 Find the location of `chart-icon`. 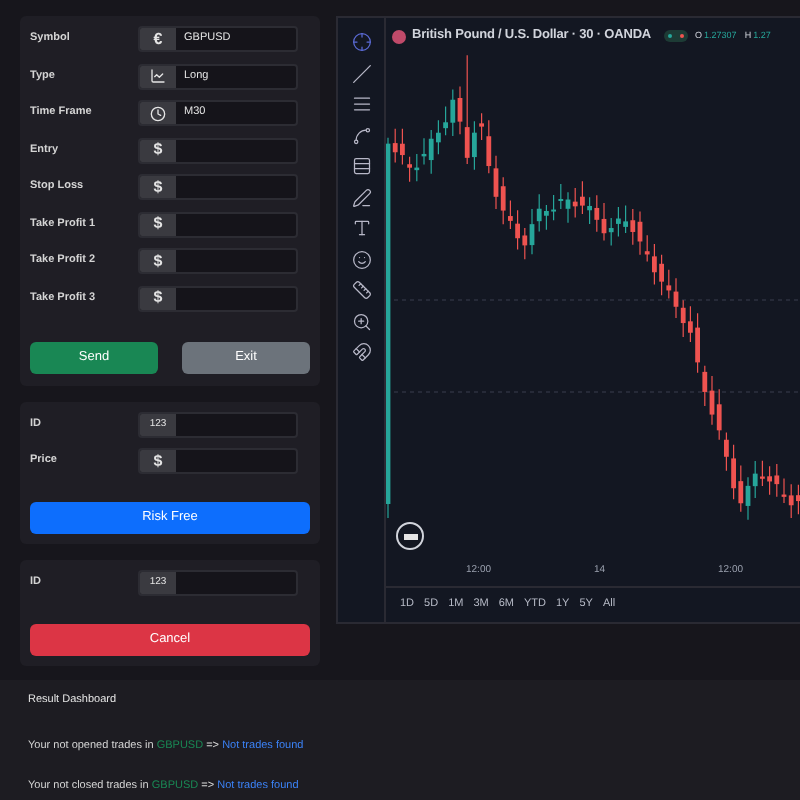

chart-icon is located at coordinates (158, 76).